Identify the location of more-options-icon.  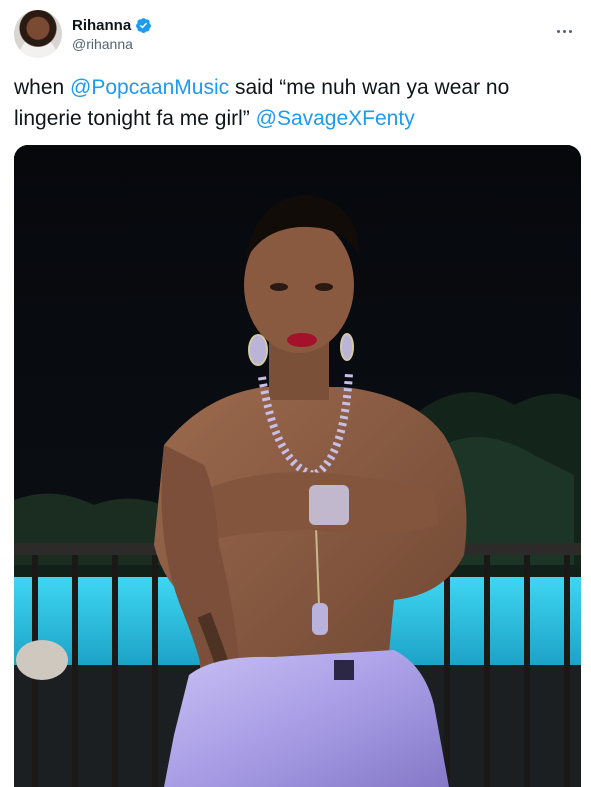
(565, 26).